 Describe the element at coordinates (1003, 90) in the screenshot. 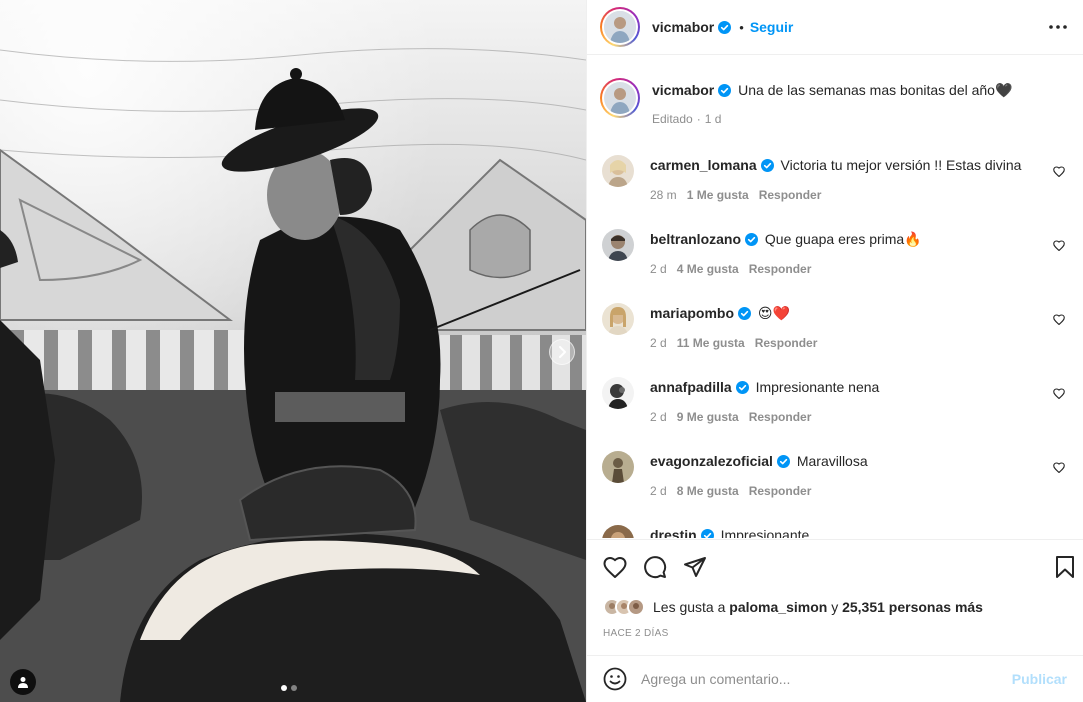

I see `caption-emoji: 🖤` at that location.